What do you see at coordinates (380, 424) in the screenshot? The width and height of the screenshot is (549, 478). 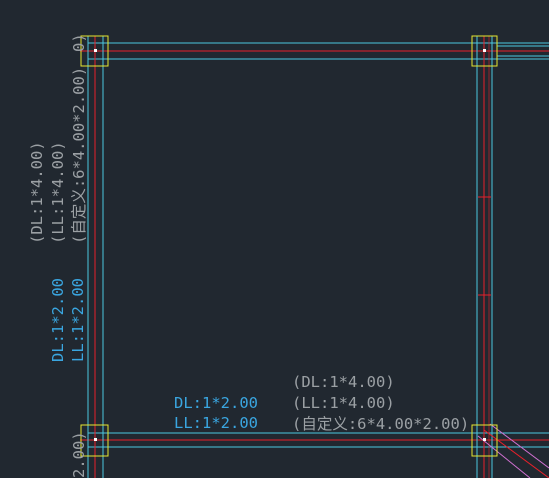 I see `h-custom-label: (自定义:6*4.00*2.00)` at bounding box center [380, 424].